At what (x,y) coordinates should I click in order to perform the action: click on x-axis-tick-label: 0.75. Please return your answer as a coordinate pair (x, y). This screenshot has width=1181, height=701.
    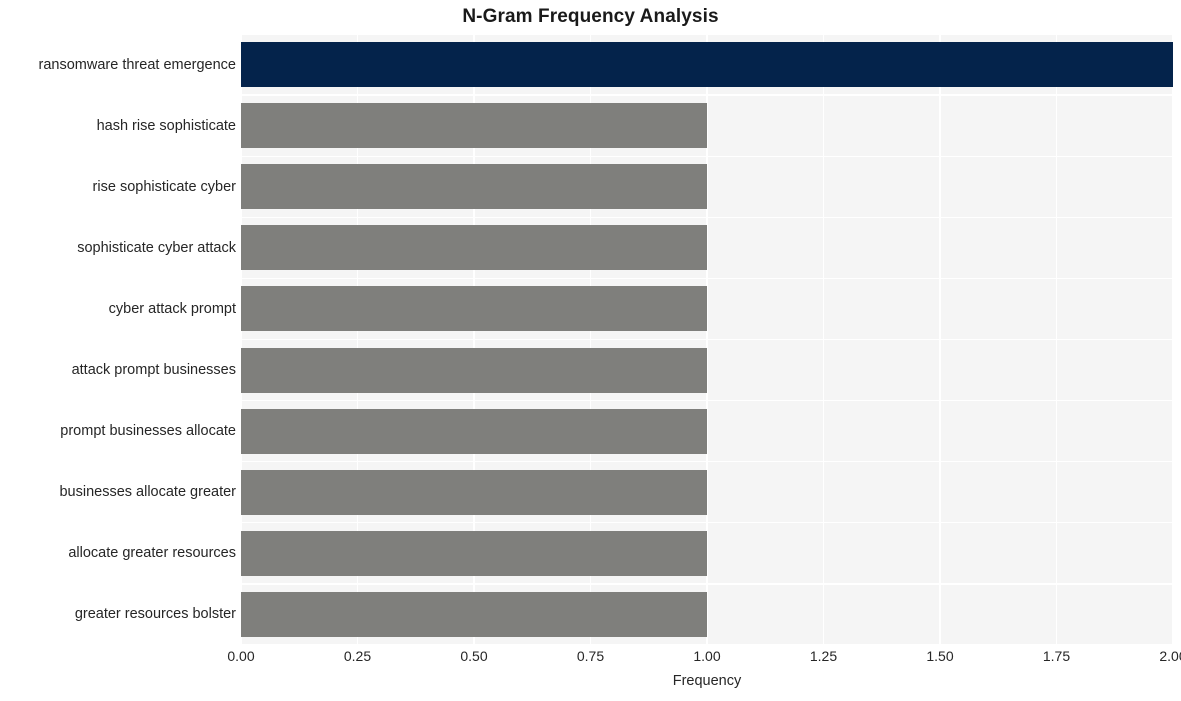
    Looking at the image, I should click on (590, 656).